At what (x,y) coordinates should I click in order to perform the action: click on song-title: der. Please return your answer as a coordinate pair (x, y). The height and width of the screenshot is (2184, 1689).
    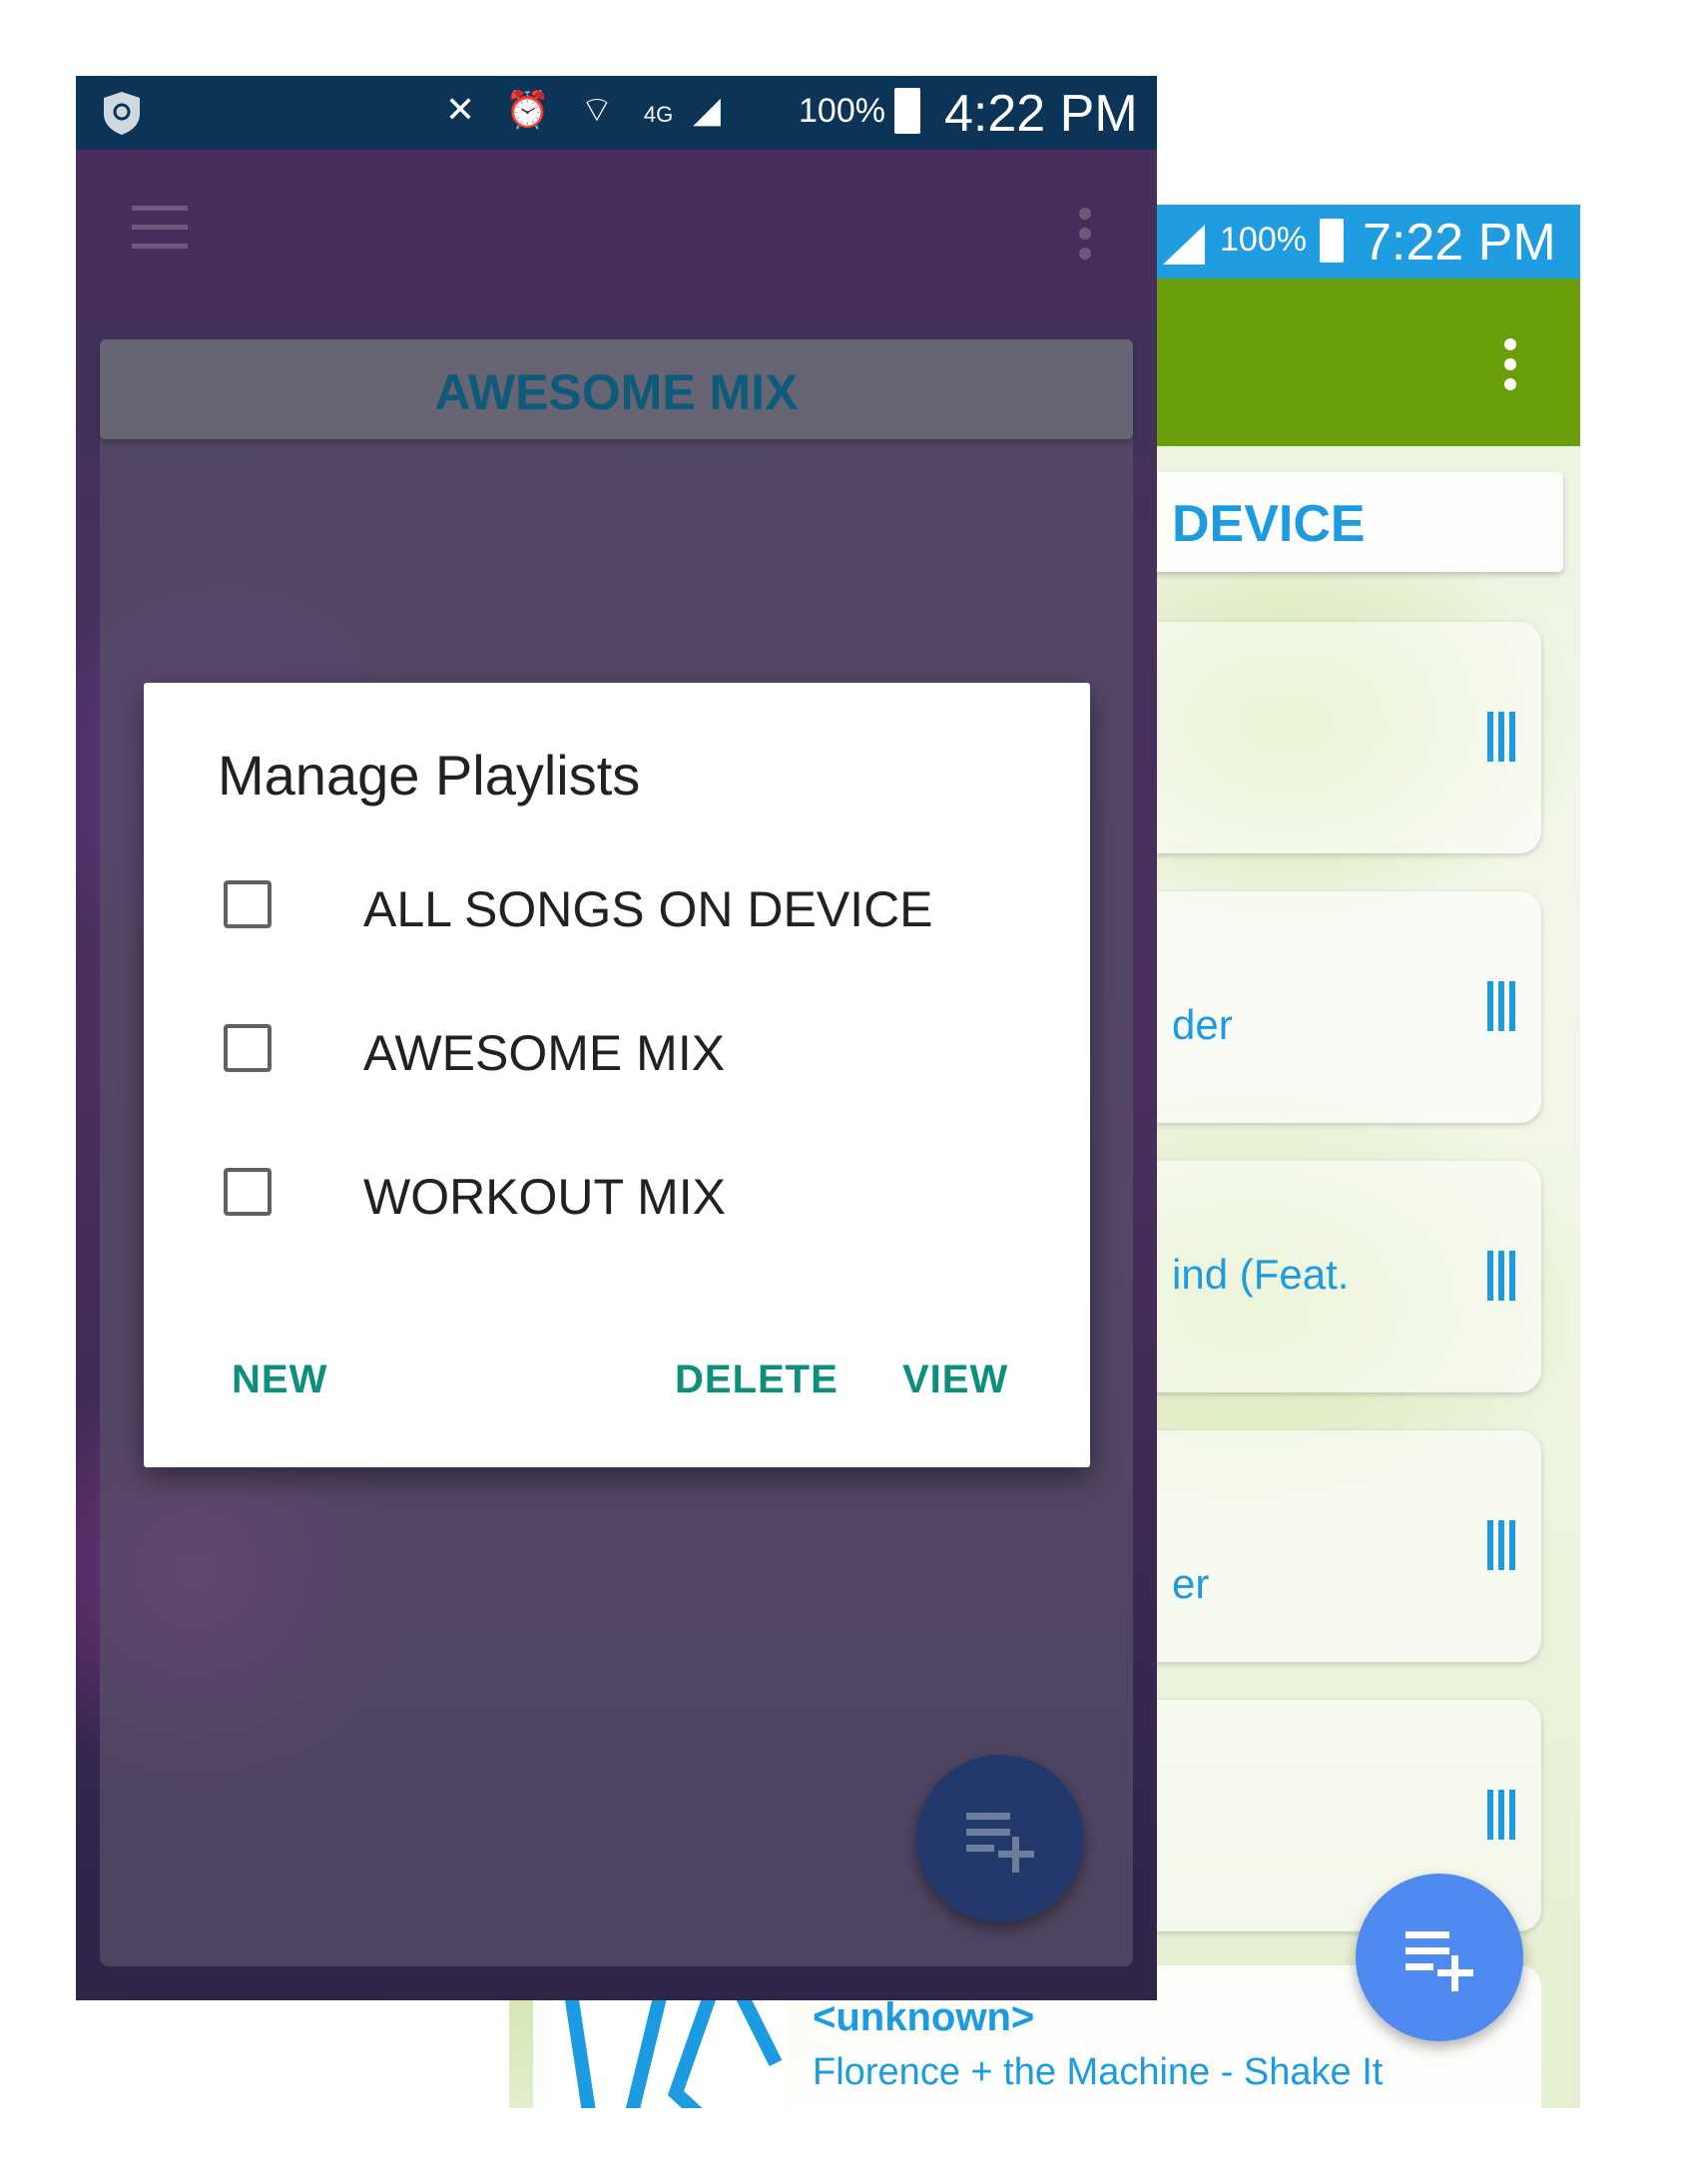
    Looking at the image, I should click on (1202, 1024).